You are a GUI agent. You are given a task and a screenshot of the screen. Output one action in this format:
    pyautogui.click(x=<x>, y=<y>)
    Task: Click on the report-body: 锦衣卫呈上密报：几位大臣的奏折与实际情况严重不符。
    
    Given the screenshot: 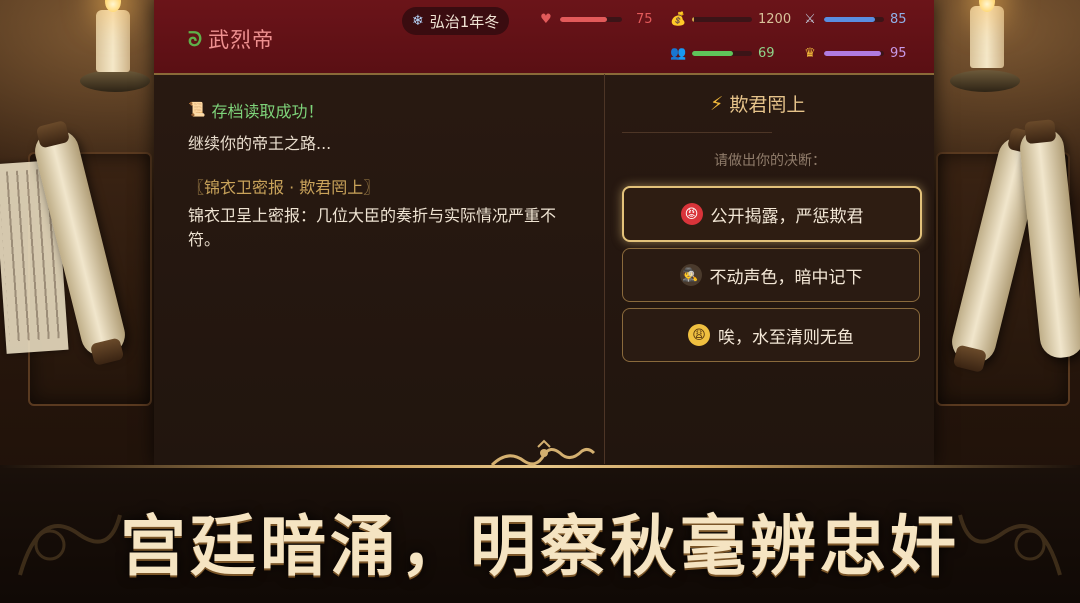 What is the action you would take?
    pyautogui.click(x=372, y=227)
    